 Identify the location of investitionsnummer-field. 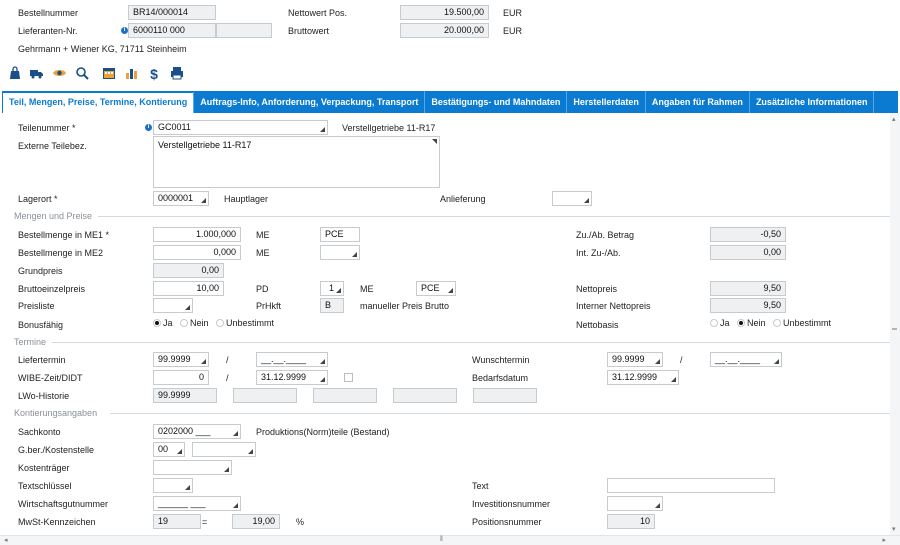
(635, 503).